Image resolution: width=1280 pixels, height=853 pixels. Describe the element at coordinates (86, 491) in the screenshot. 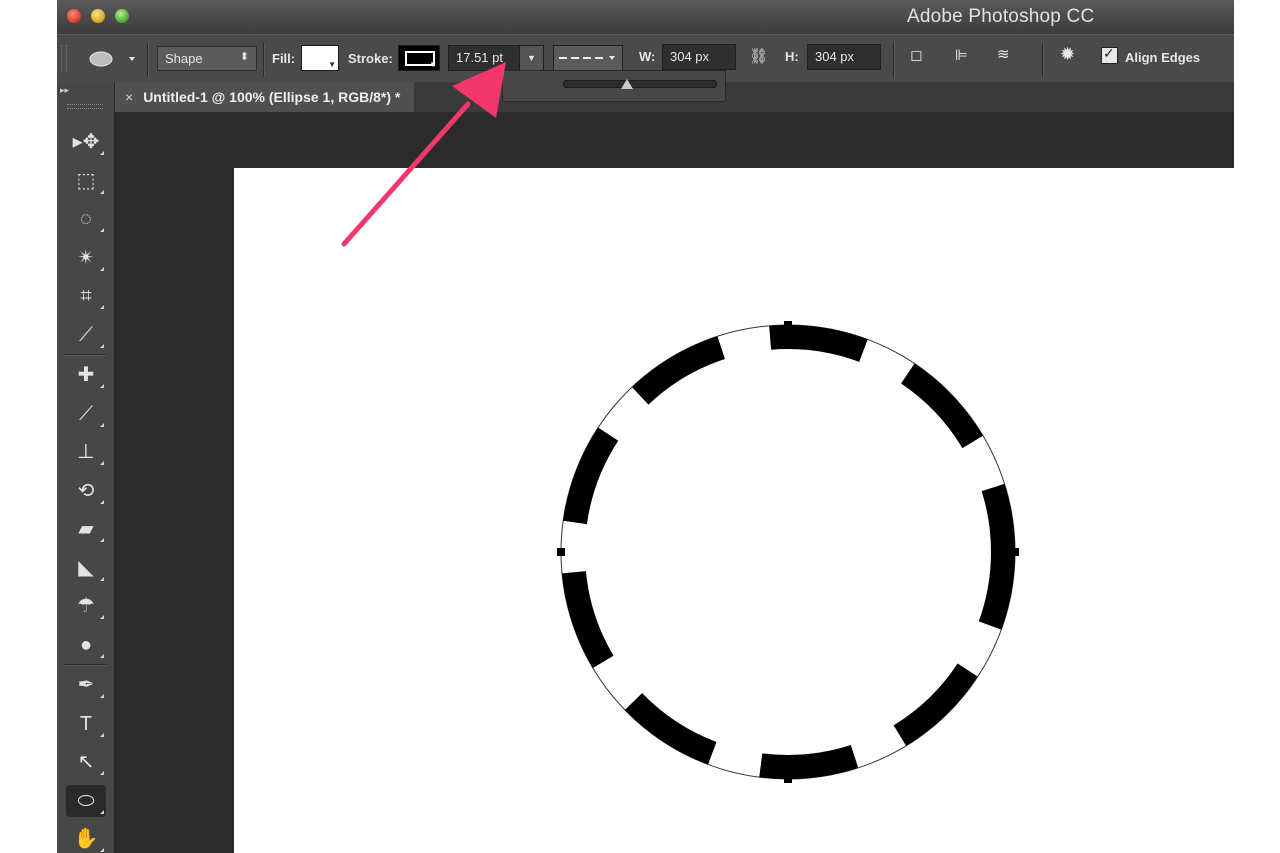

I see `history-brush-tool: ⟲` at that location.